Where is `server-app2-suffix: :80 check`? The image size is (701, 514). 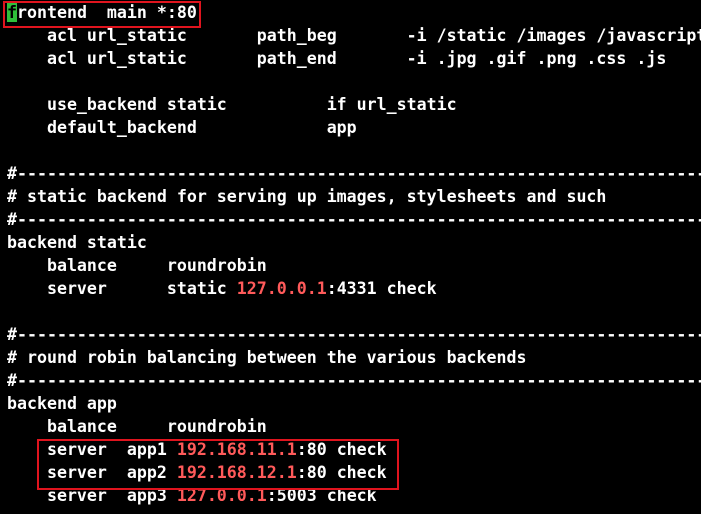
server-app2-suffix: :80 check is located at coordinates (341, 472).